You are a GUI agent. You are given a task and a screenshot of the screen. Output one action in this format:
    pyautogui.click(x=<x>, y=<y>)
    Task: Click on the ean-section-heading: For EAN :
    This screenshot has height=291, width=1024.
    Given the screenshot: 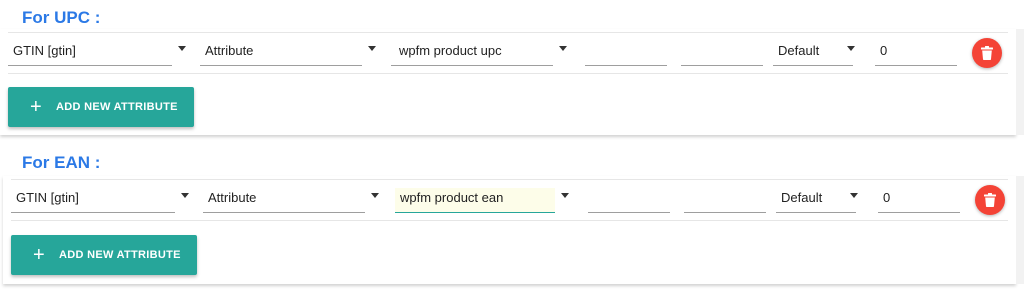 What is the action you would take?
    pyautogui.click(x=61, y=162)
    